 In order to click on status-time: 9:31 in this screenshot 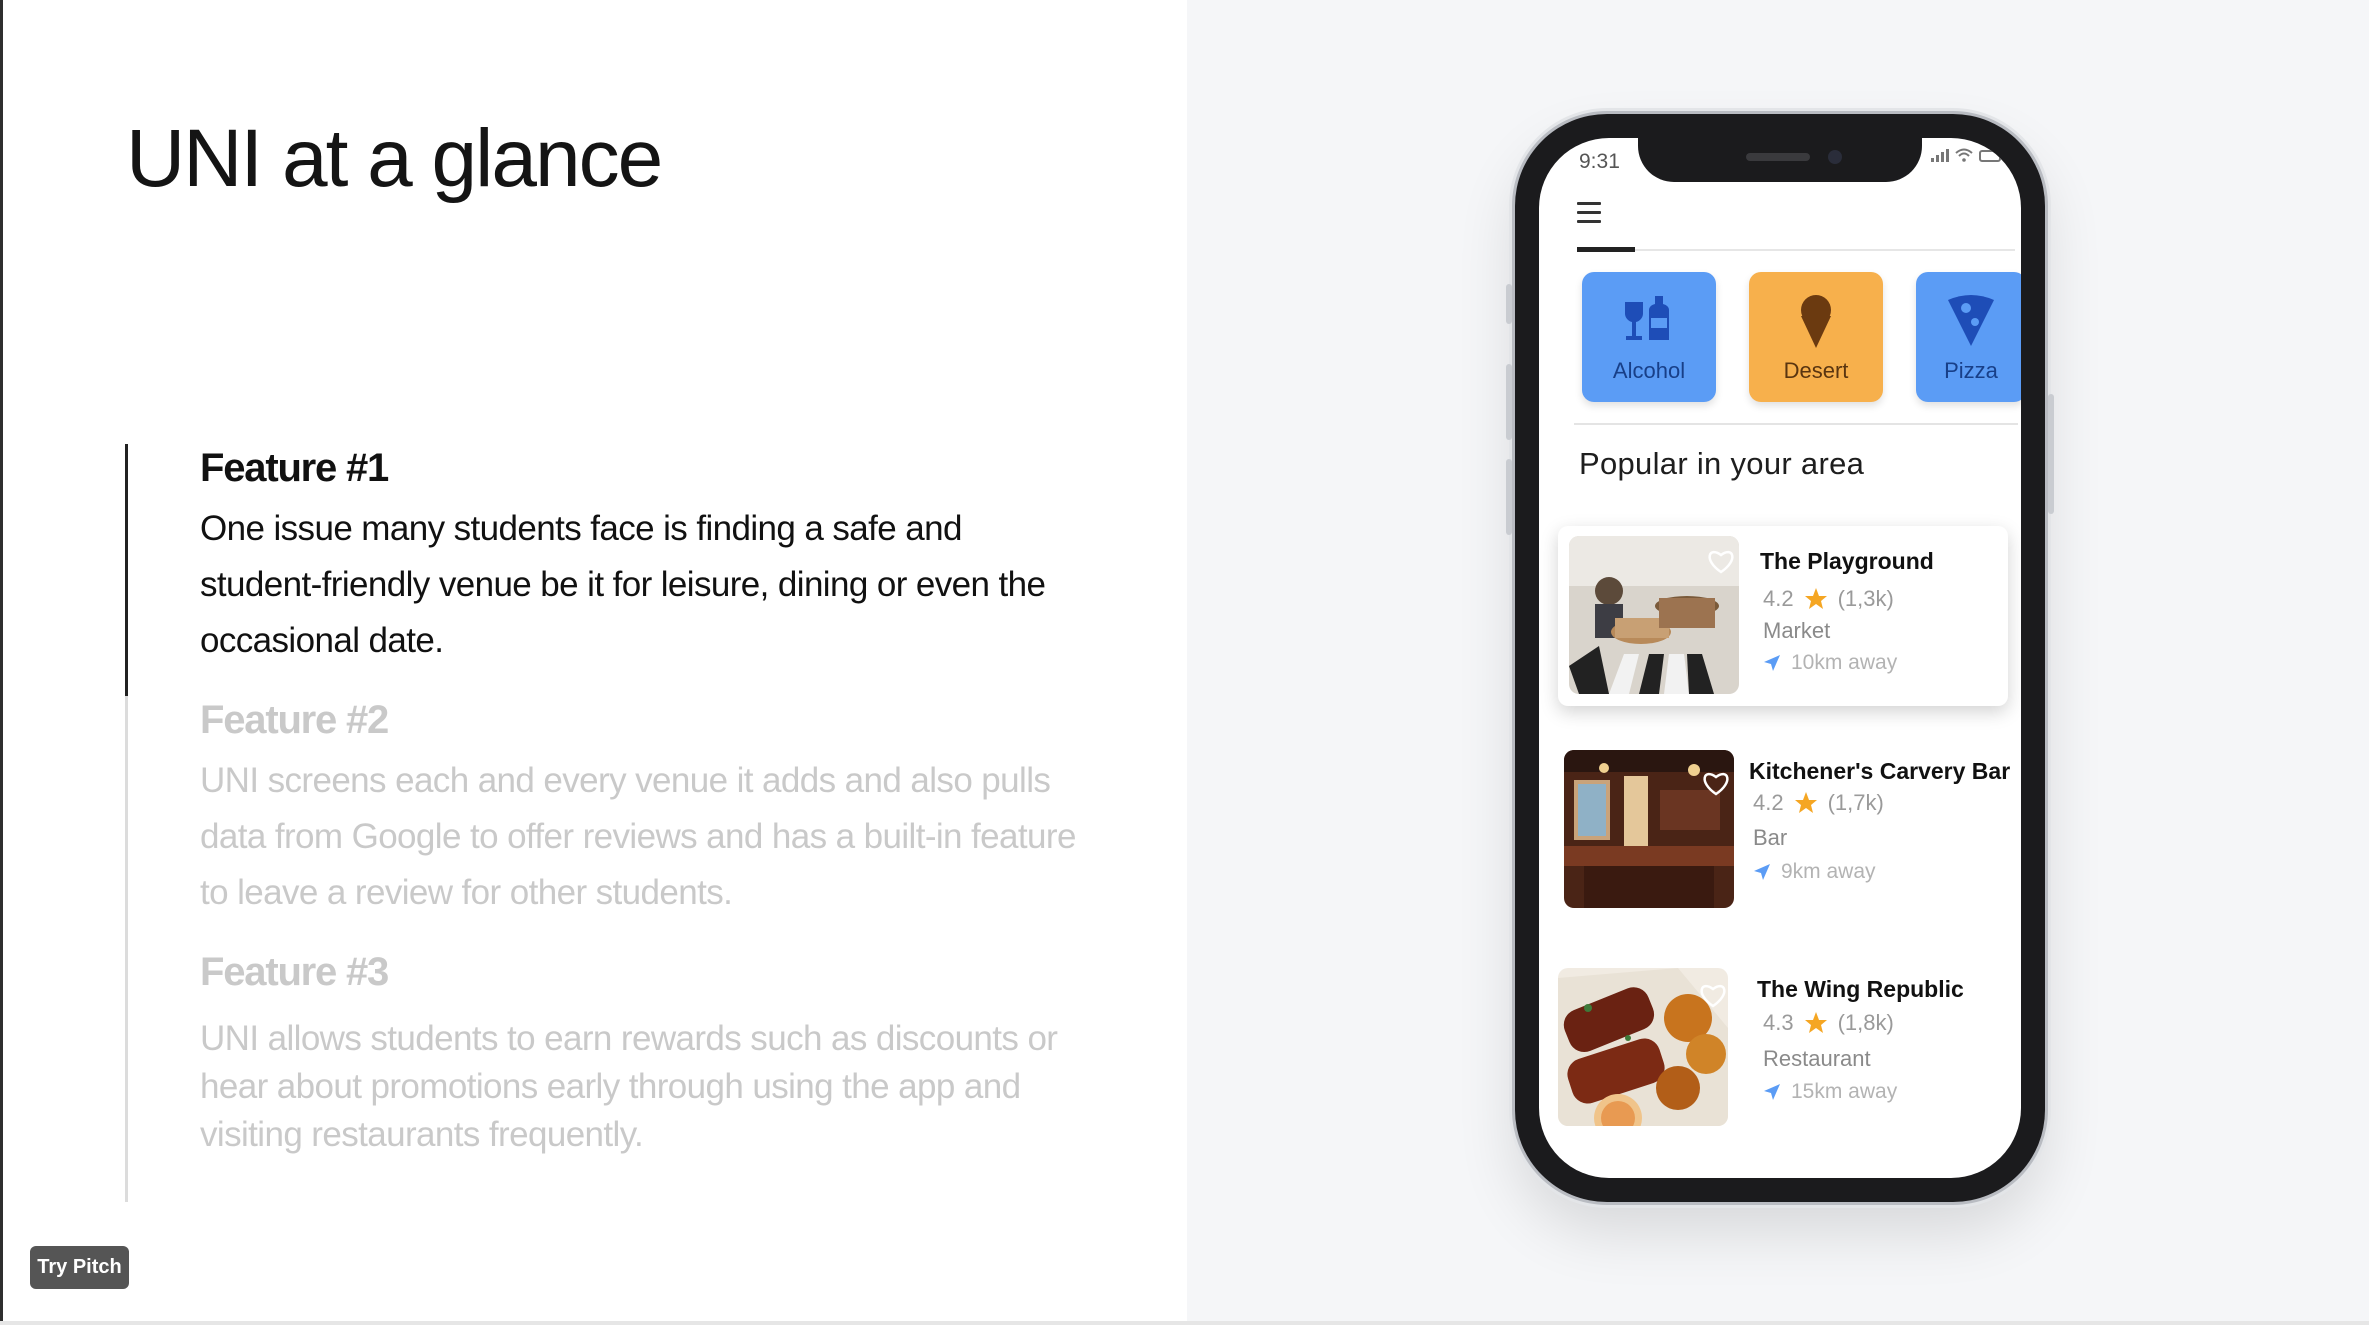, I will do `click(1599, 161)`.